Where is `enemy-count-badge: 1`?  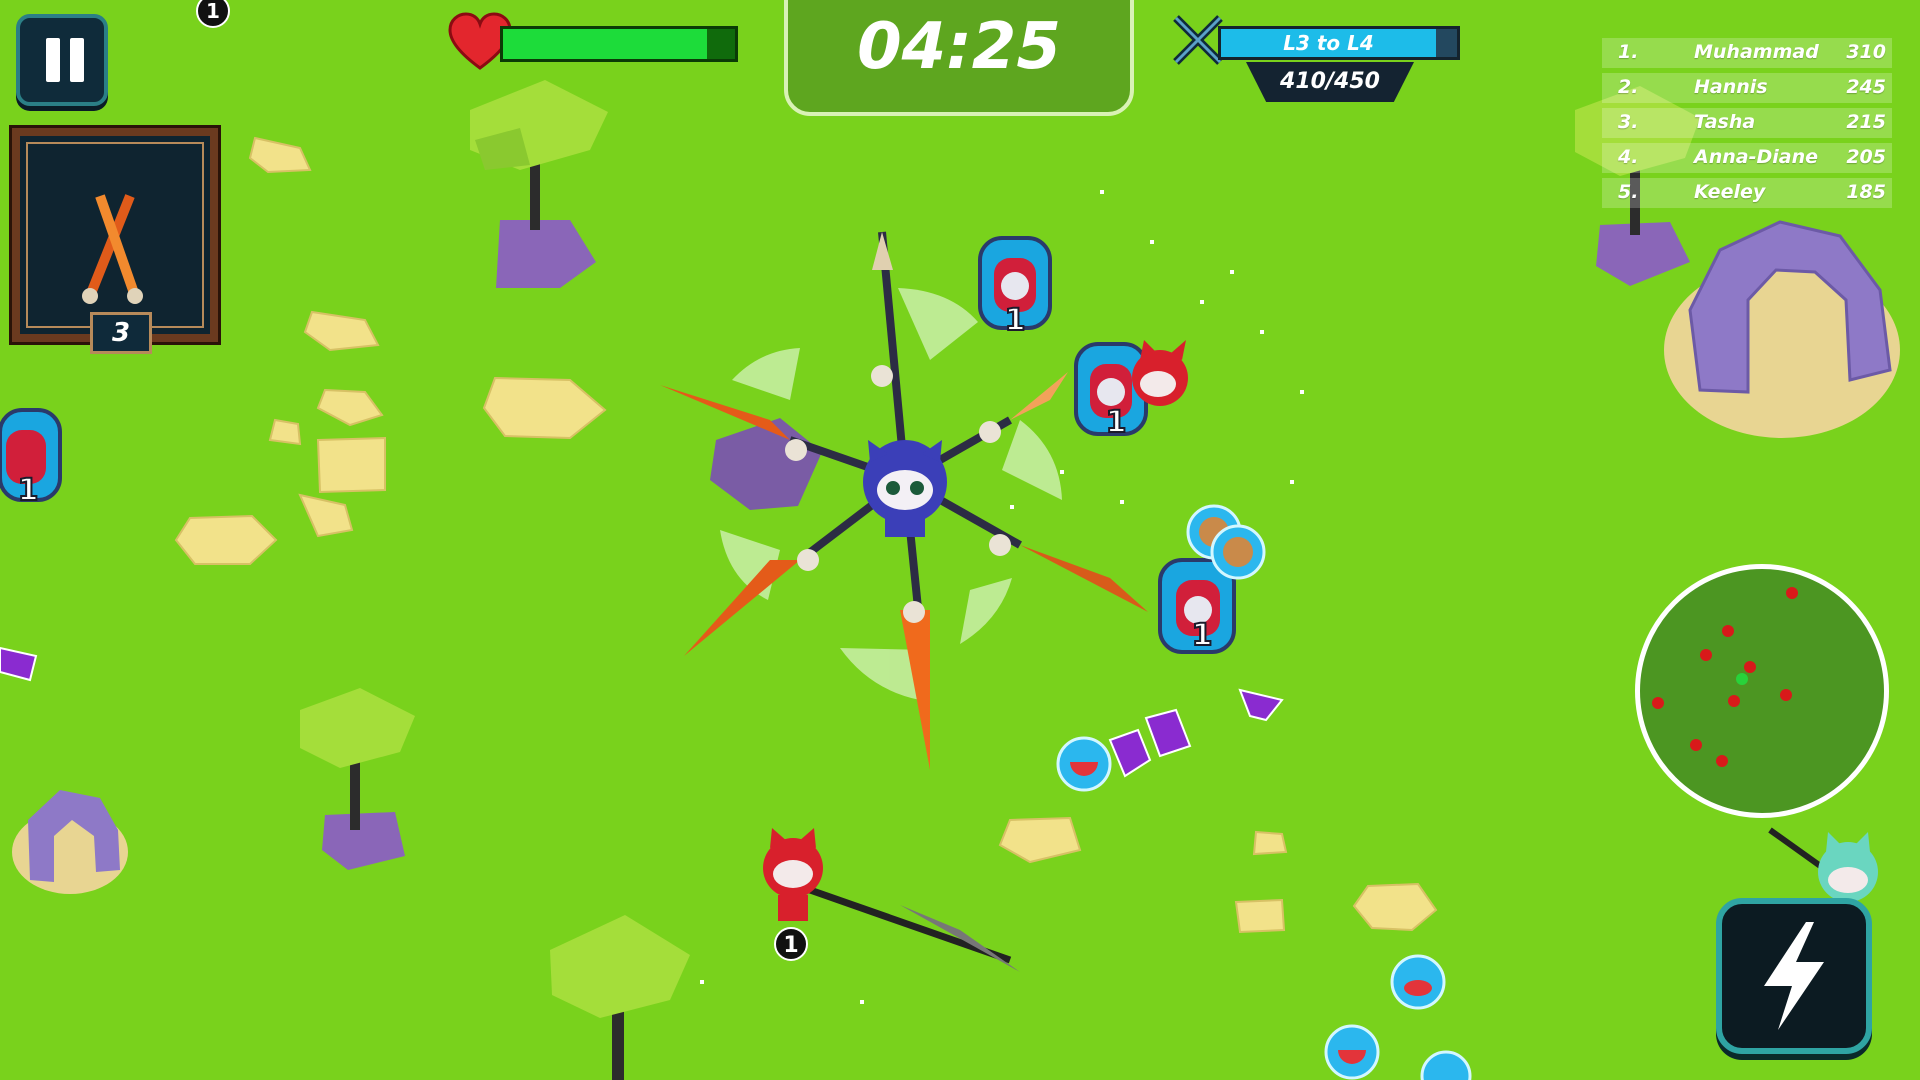
enemy-count-badge: 1 is located at coordinates (791, 944).